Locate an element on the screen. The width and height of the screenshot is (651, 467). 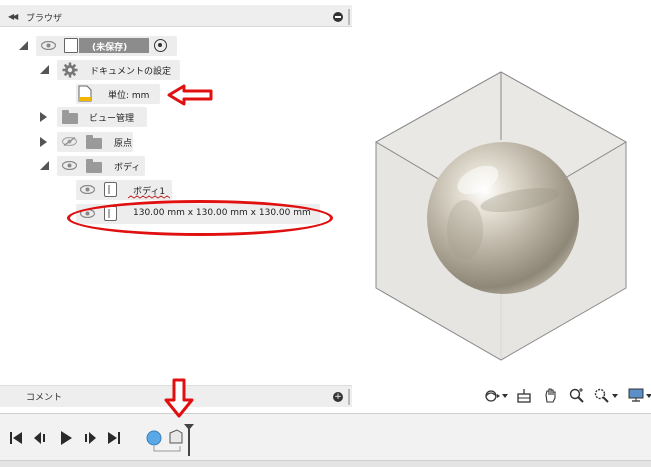
add-comment-icon: + is located at coordinates (338, 397).